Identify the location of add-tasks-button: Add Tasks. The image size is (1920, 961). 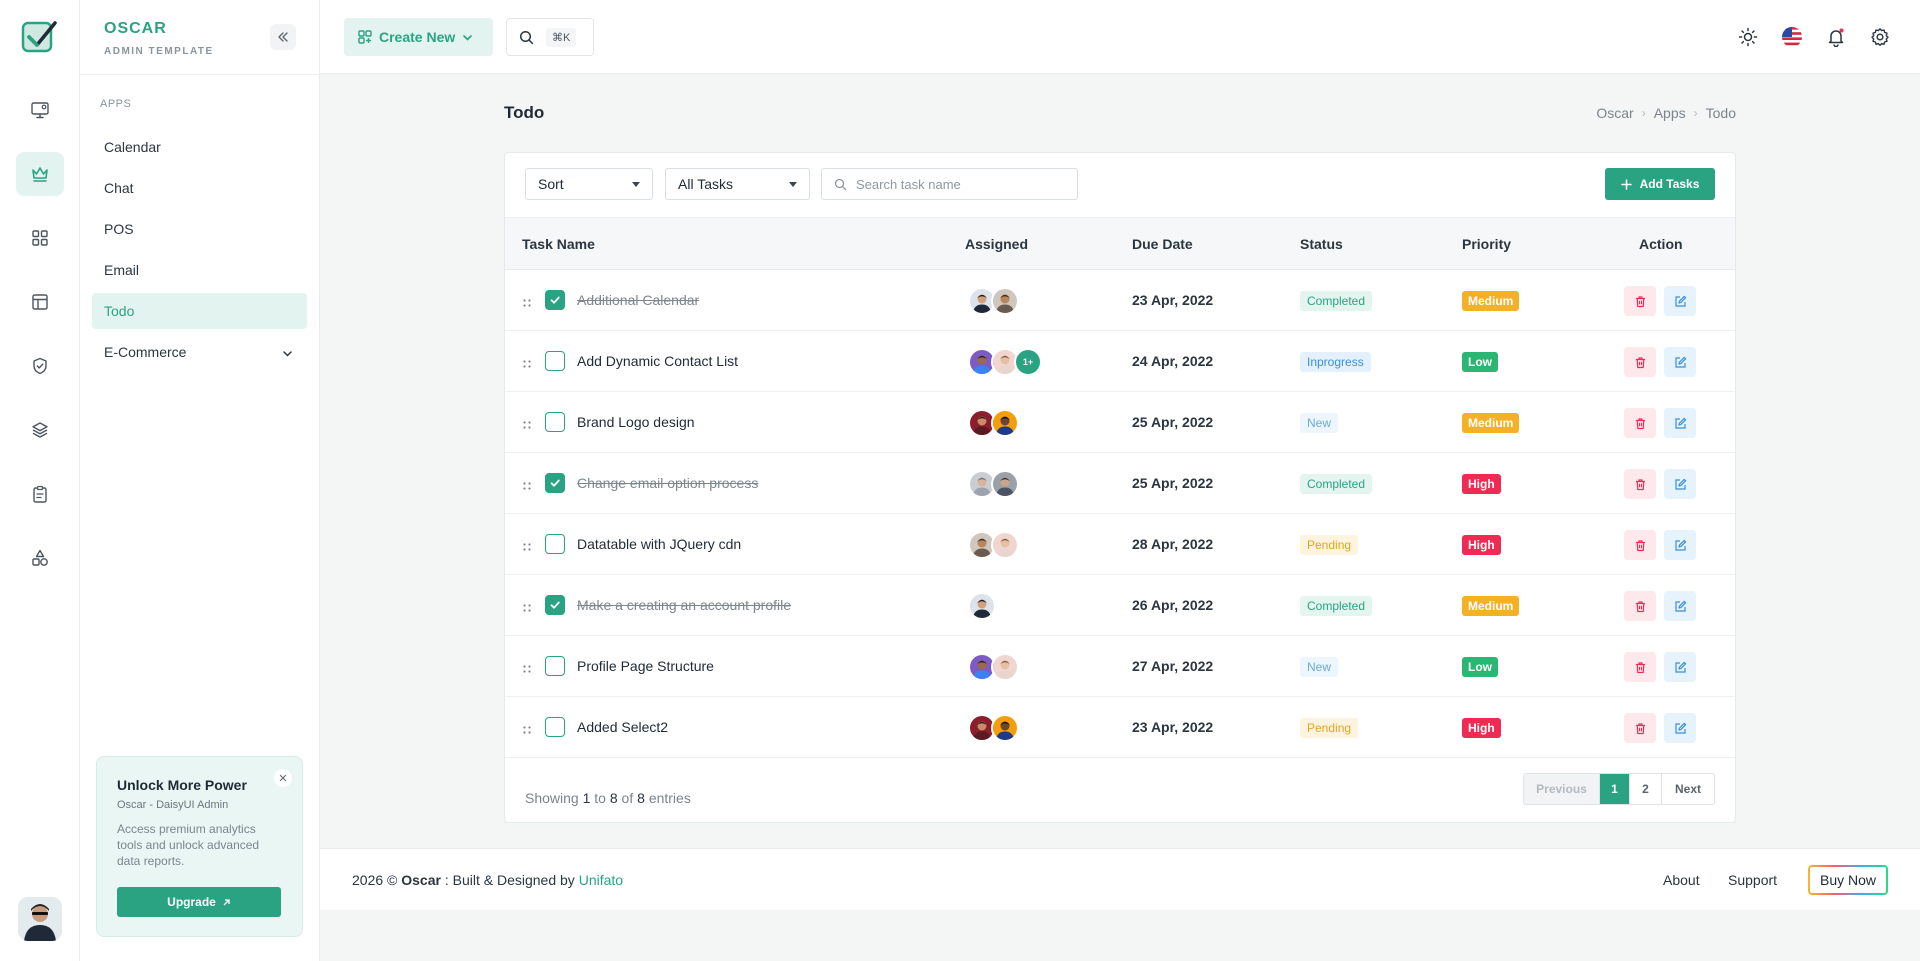
(1660, 184).